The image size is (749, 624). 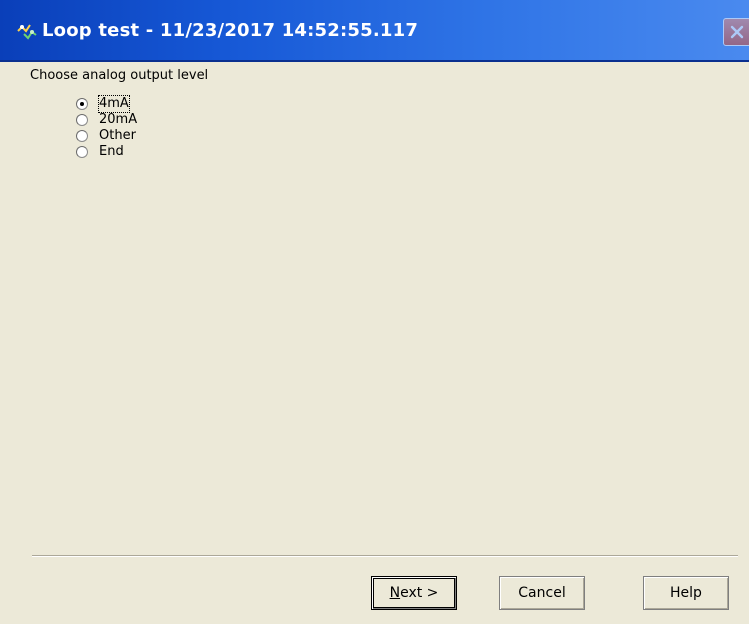 I want to click on radio-option-4ma: 4mA, so click(x=106, y=104).